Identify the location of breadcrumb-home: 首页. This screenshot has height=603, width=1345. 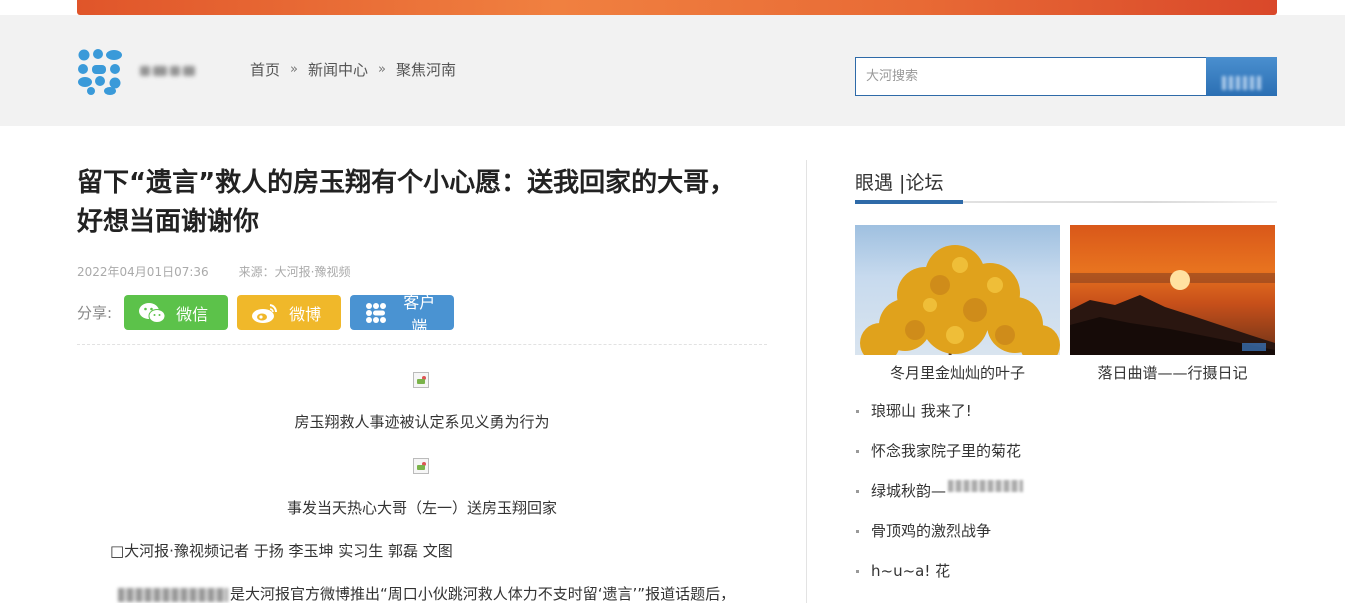
(265, 69).